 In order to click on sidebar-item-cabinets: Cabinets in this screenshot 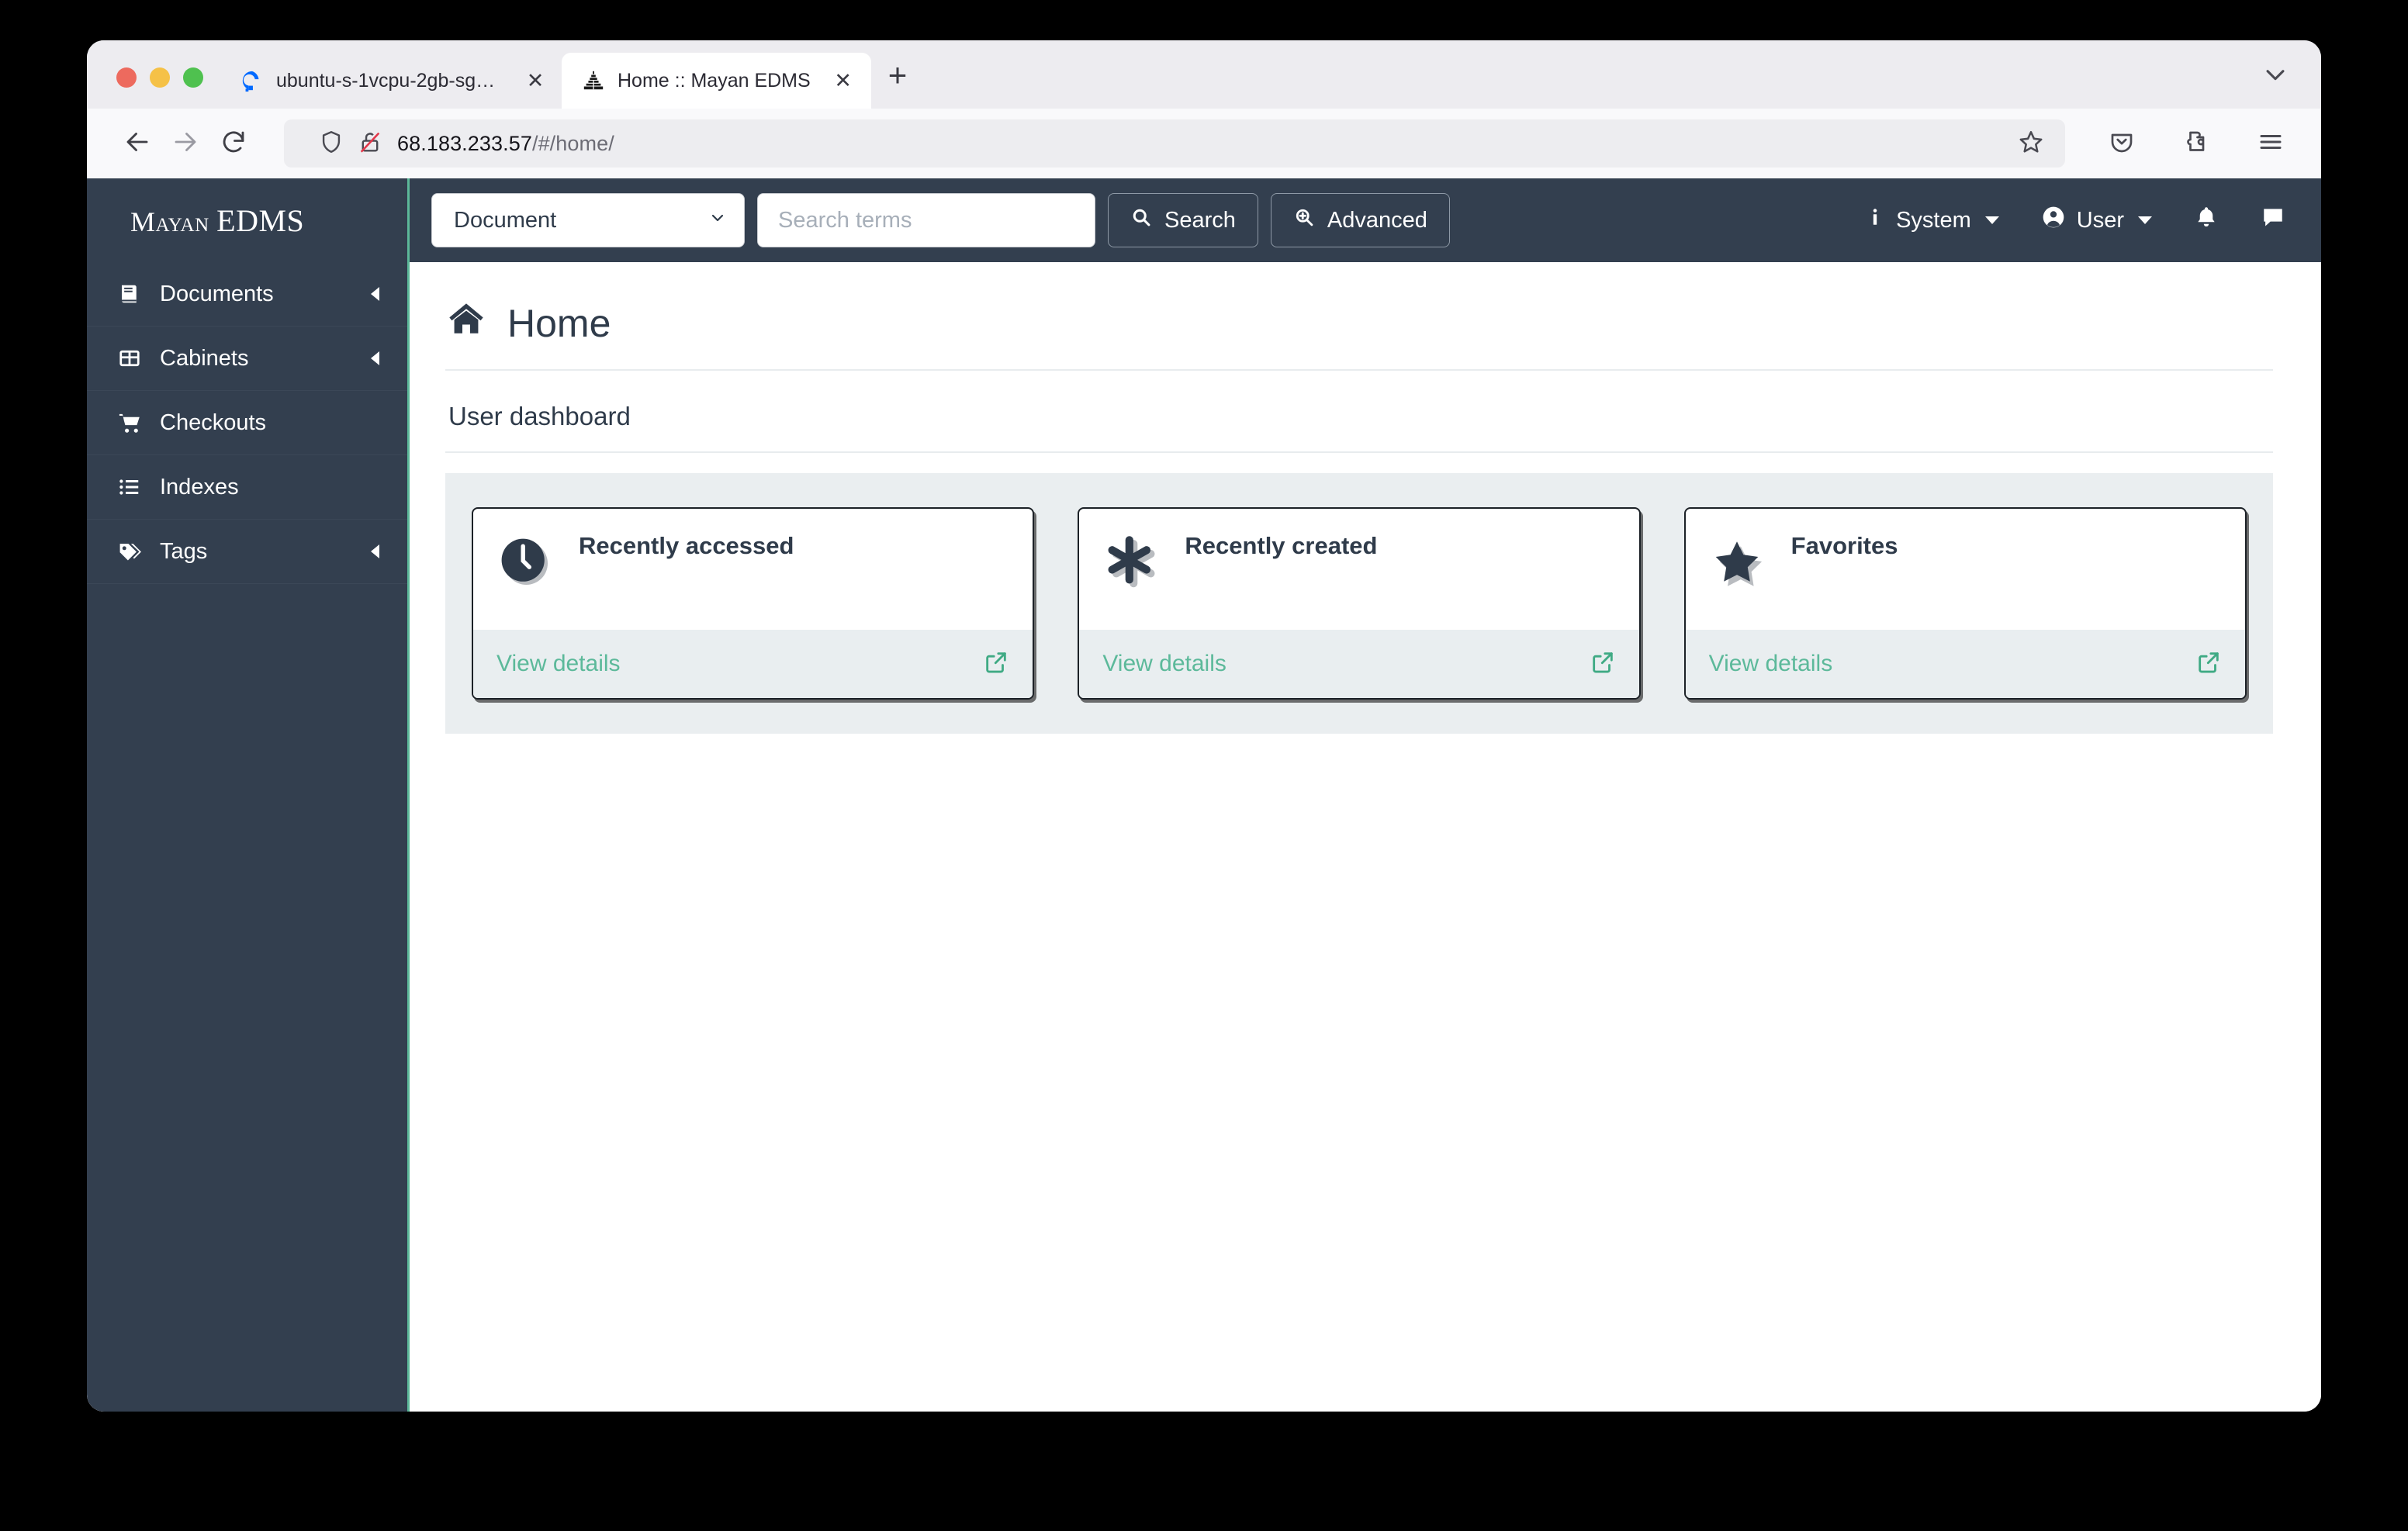, I will do `click(247, 359)`.